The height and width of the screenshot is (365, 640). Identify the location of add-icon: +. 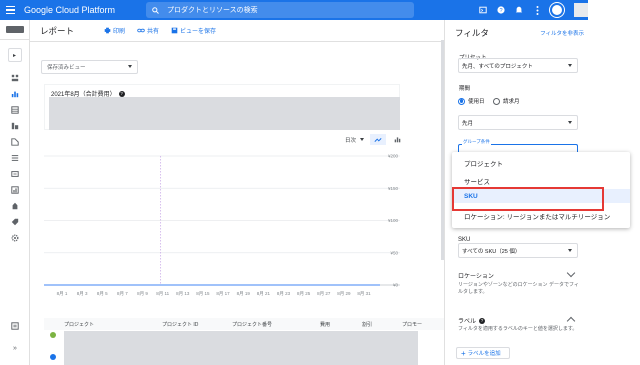
(463, 353).